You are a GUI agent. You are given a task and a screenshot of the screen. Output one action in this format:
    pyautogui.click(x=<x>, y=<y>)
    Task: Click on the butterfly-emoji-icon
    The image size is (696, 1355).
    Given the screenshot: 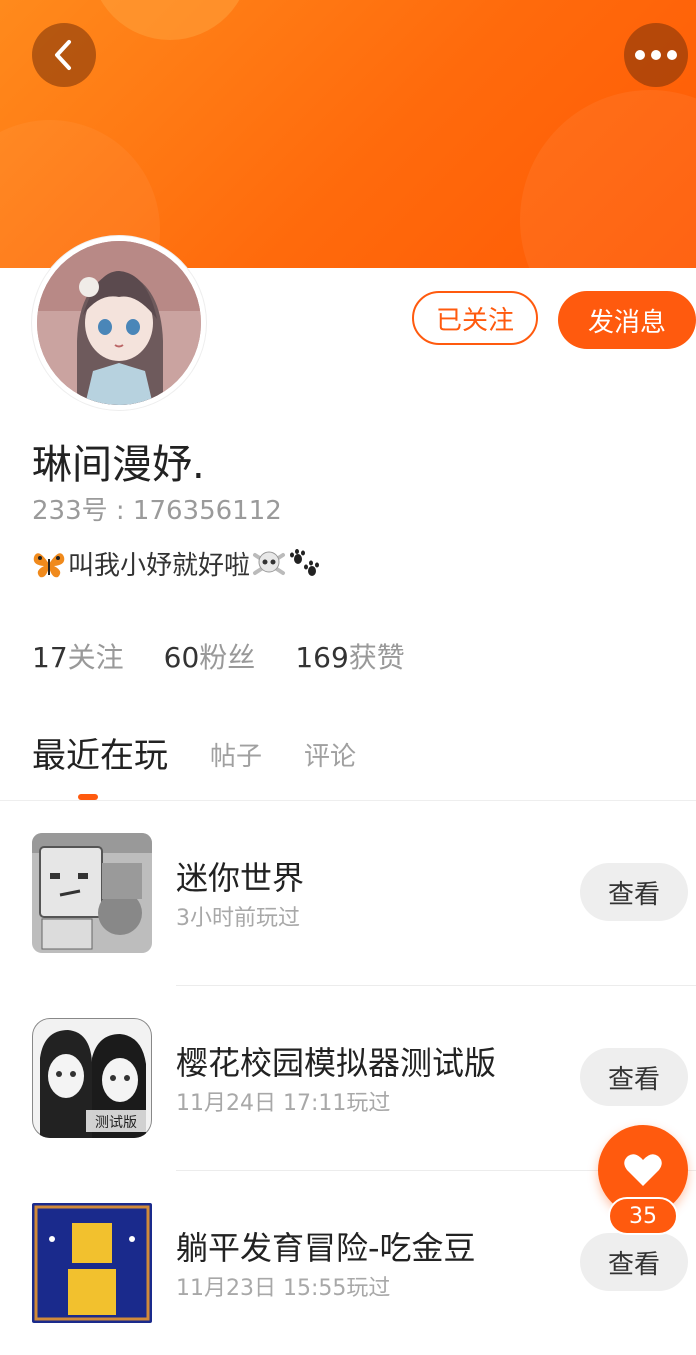 What is the action you would take?
    pyautogui.click(x=49, y=564)
    